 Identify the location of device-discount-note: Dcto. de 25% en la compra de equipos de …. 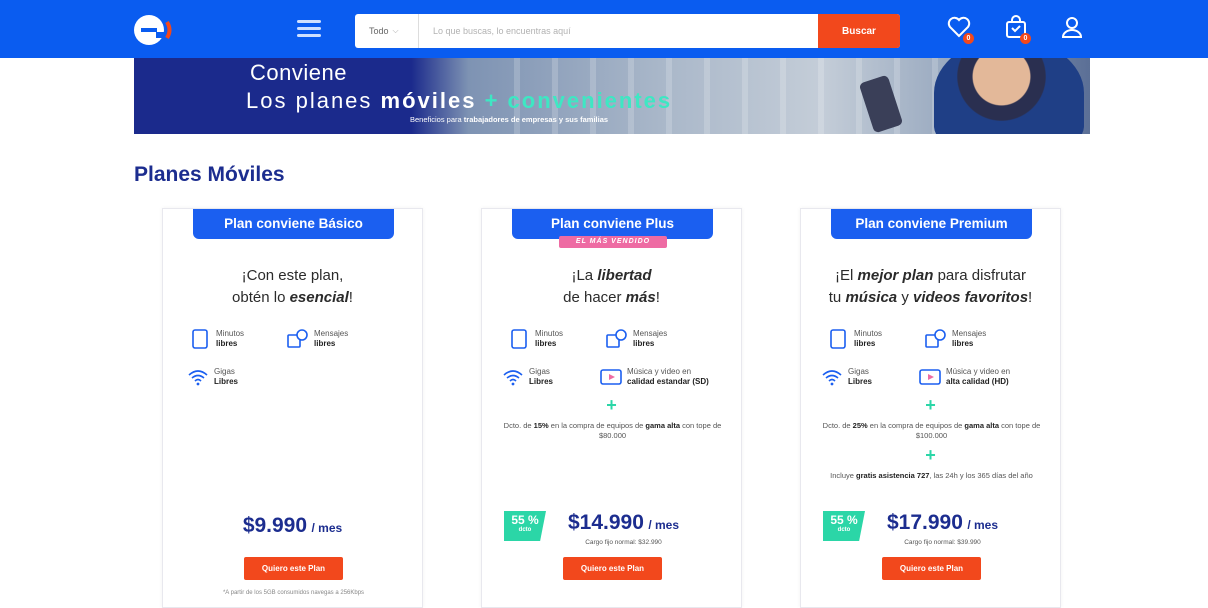
(931, 430).